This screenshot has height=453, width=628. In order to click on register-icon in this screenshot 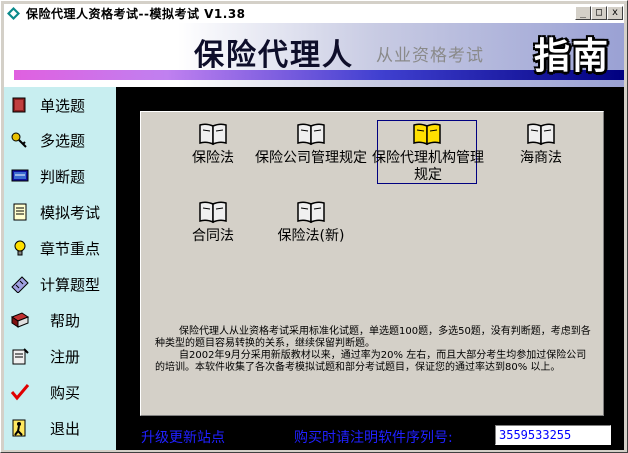, I will do `click(20, 356)`.